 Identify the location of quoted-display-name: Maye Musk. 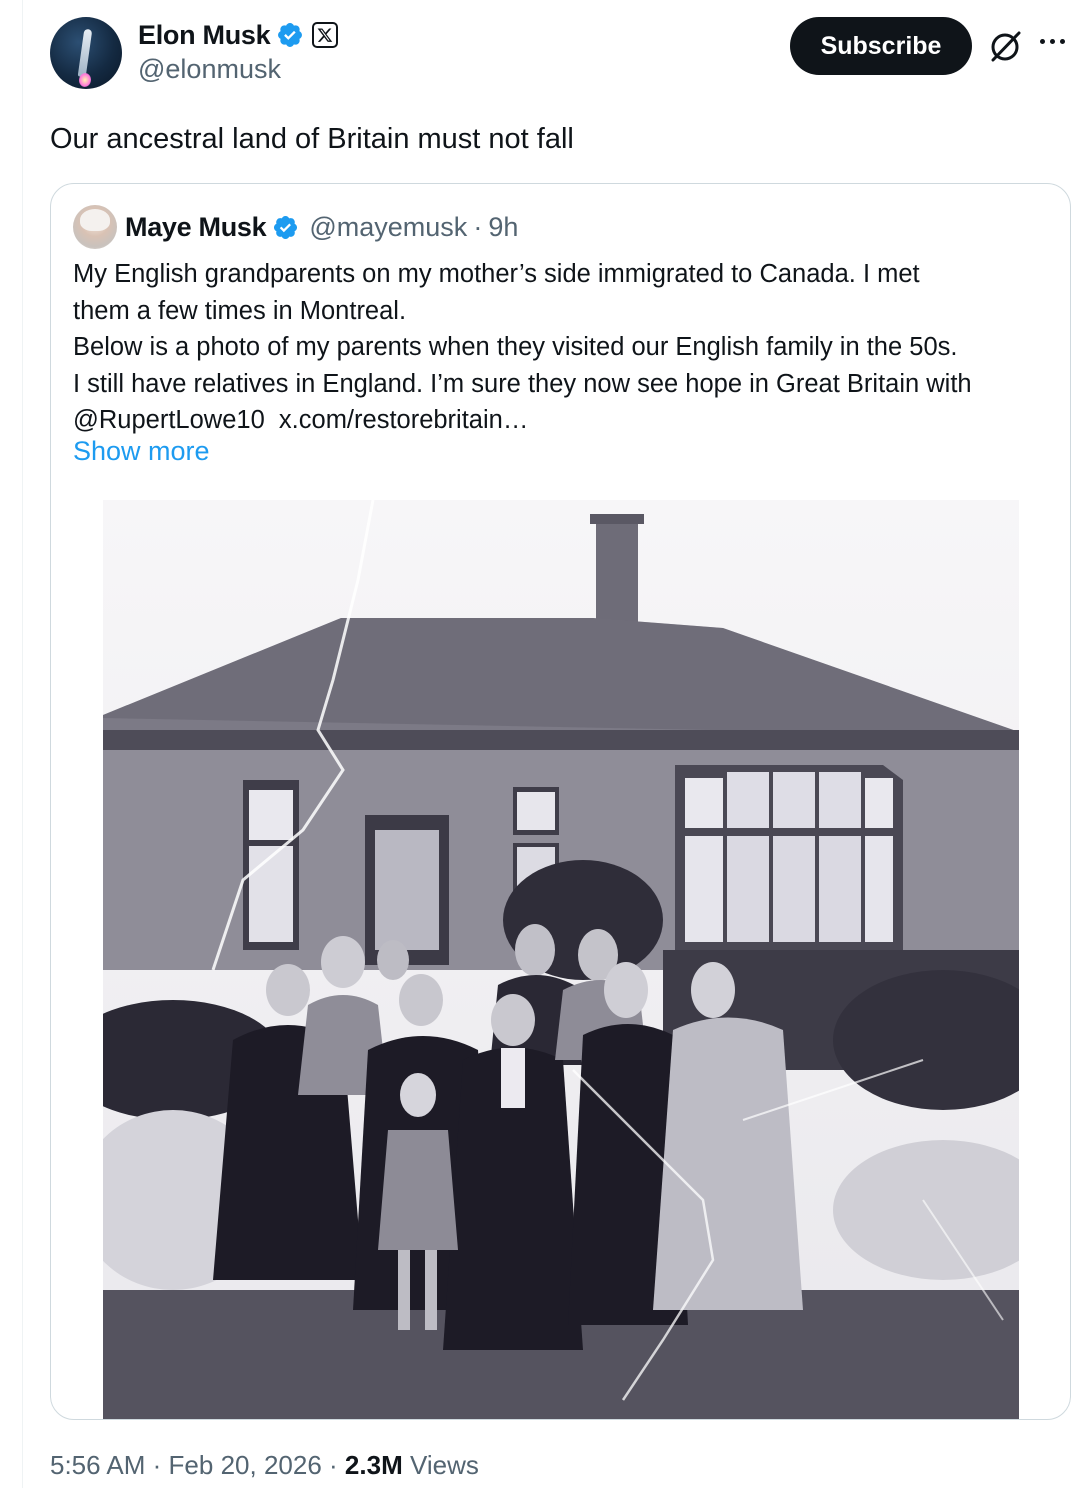
(196, 227).